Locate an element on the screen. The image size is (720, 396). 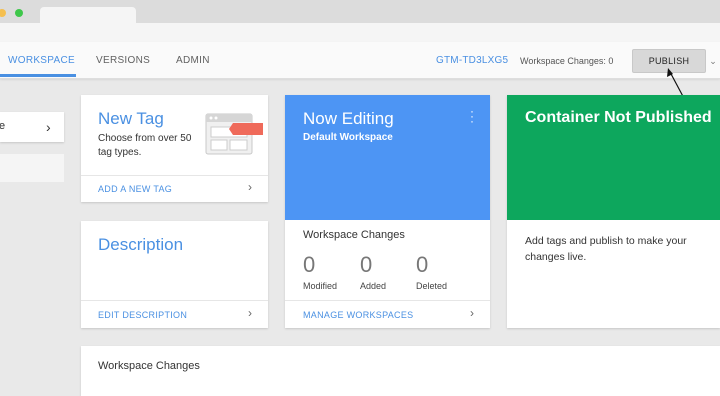
tab-admin: ADMIN is located at coordinates (193, 60).